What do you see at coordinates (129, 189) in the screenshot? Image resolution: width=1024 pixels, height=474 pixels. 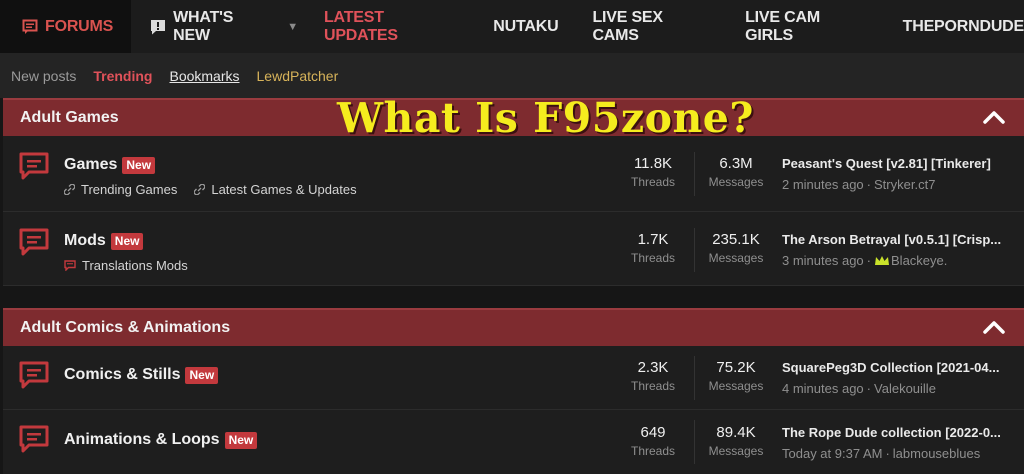 I see `subforum-label: Trending Games` at bounding box center [129, 189].